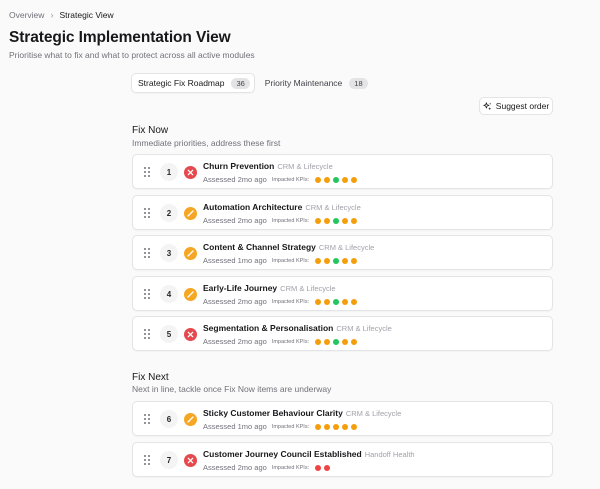  What do you see at coordinates (120, 37) in the screenshot?
I see `page-title: Strategic Implementation View` at bounding box center [120, 37].